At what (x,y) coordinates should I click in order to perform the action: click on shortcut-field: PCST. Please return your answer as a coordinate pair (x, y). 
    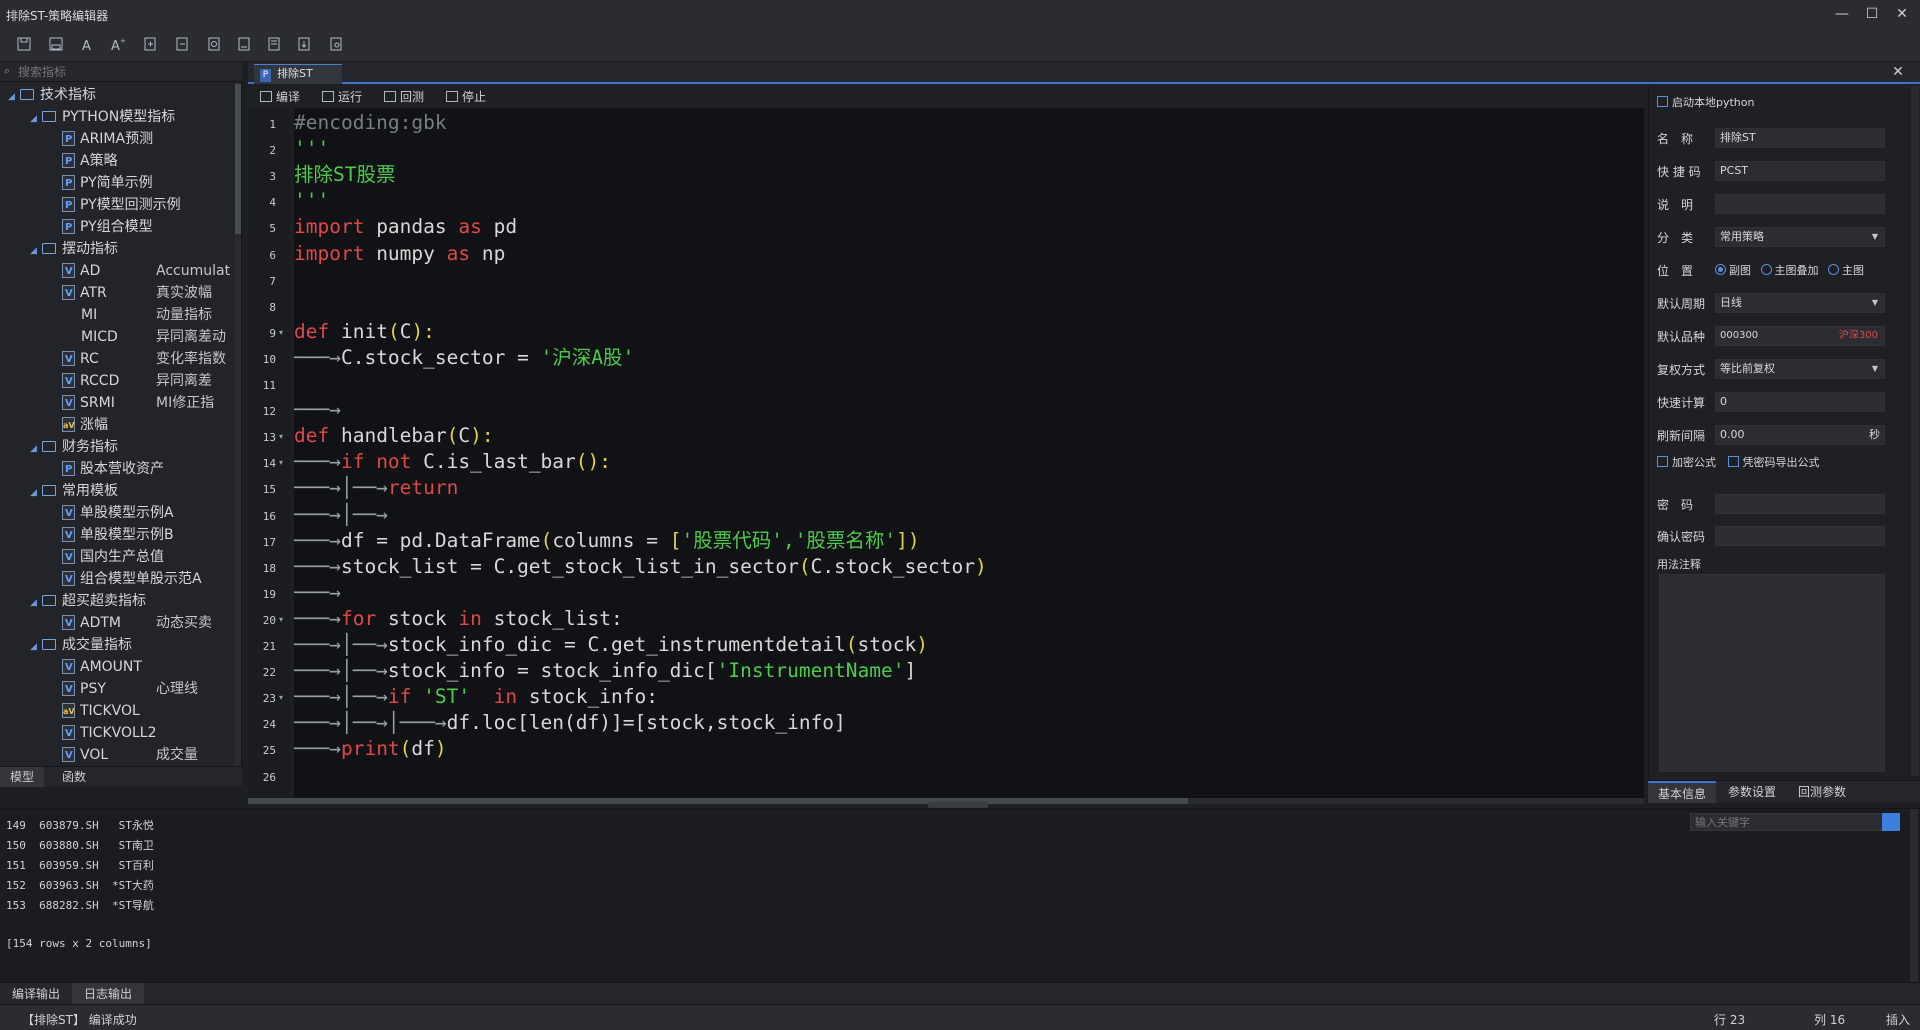
    Looking at the image, I should click on (1800, 171).